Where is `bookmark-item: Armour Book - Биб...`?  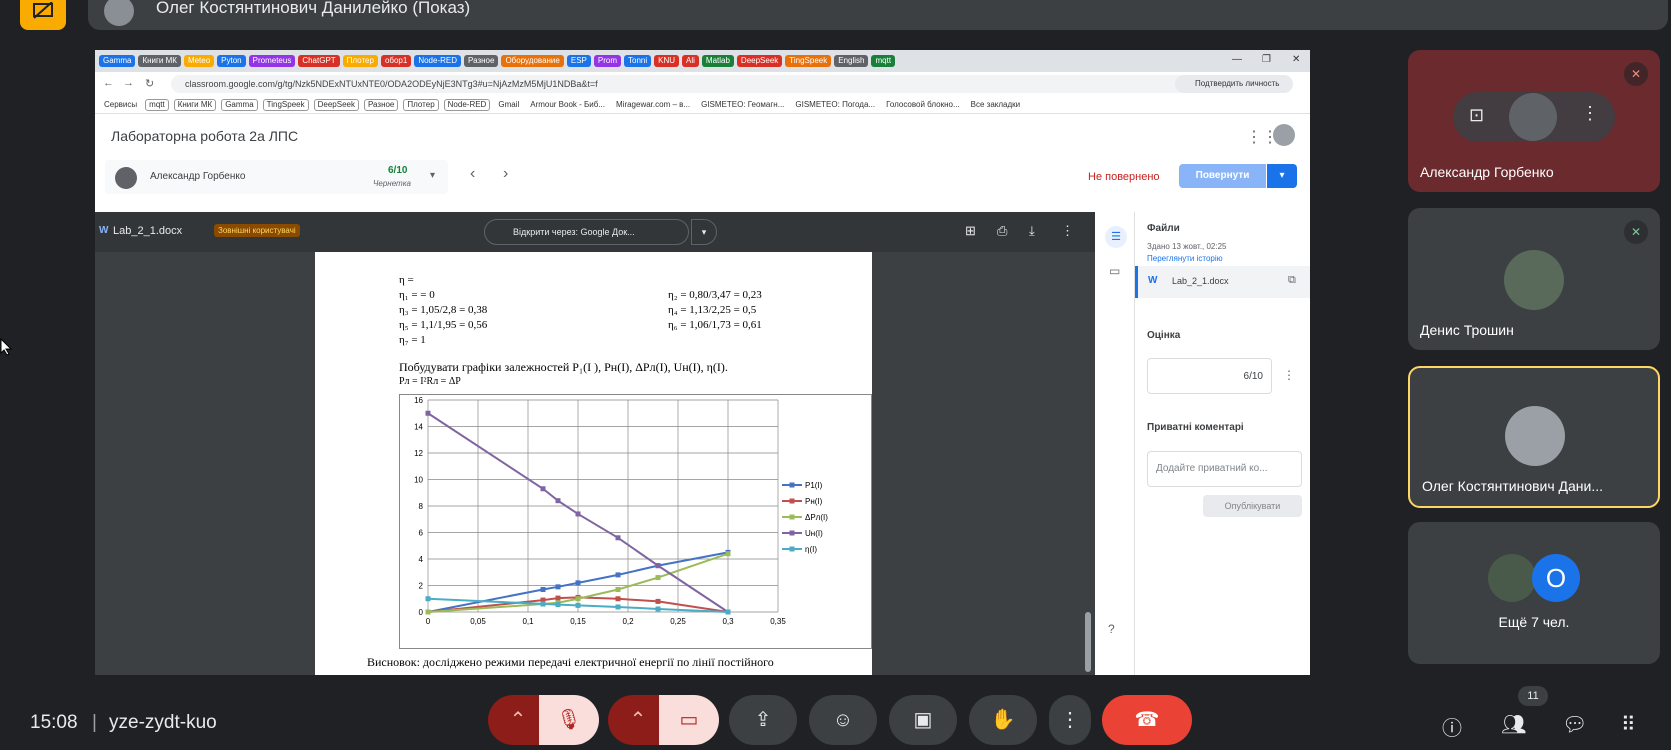 bookmark-item: Armour Book - Биб... is located at coordinates (567, 105).